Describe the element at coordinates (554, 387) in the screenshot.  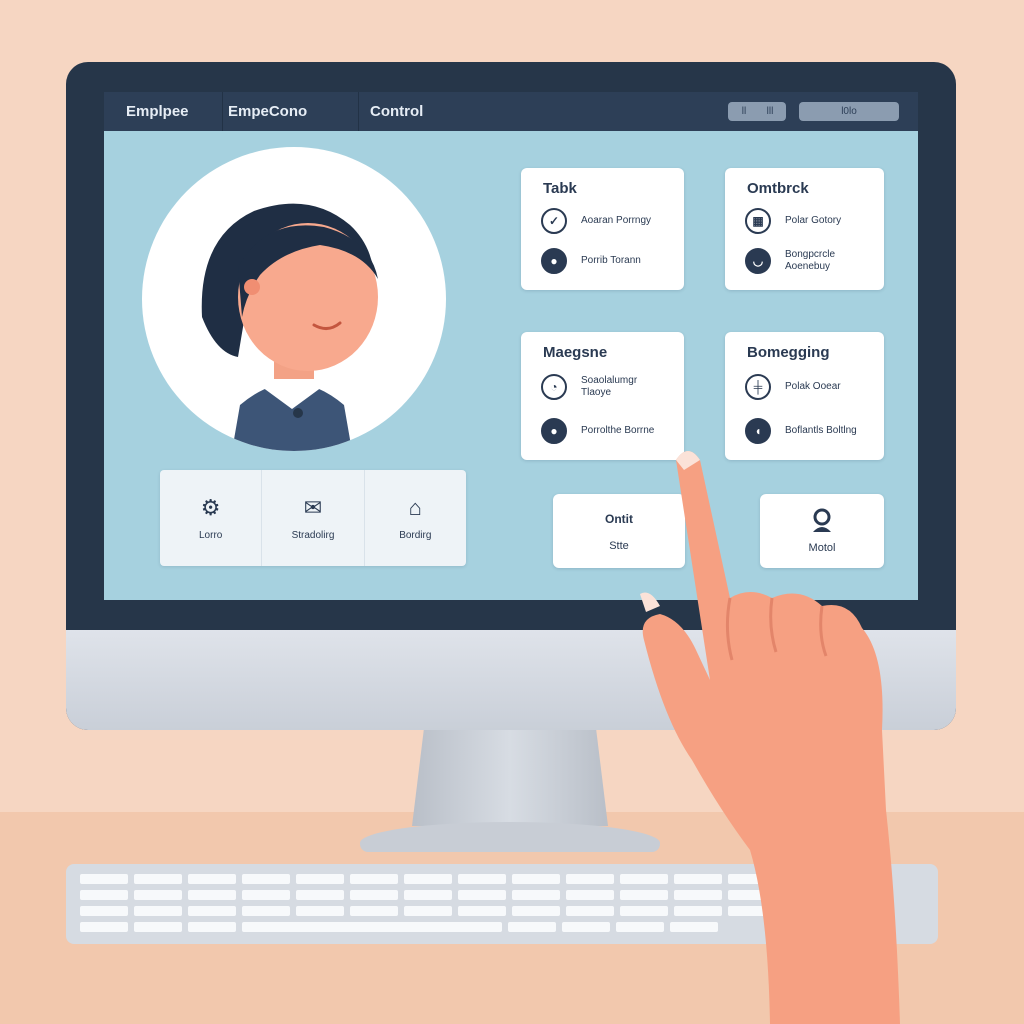
I see `clock-icon: ◔` at that location.